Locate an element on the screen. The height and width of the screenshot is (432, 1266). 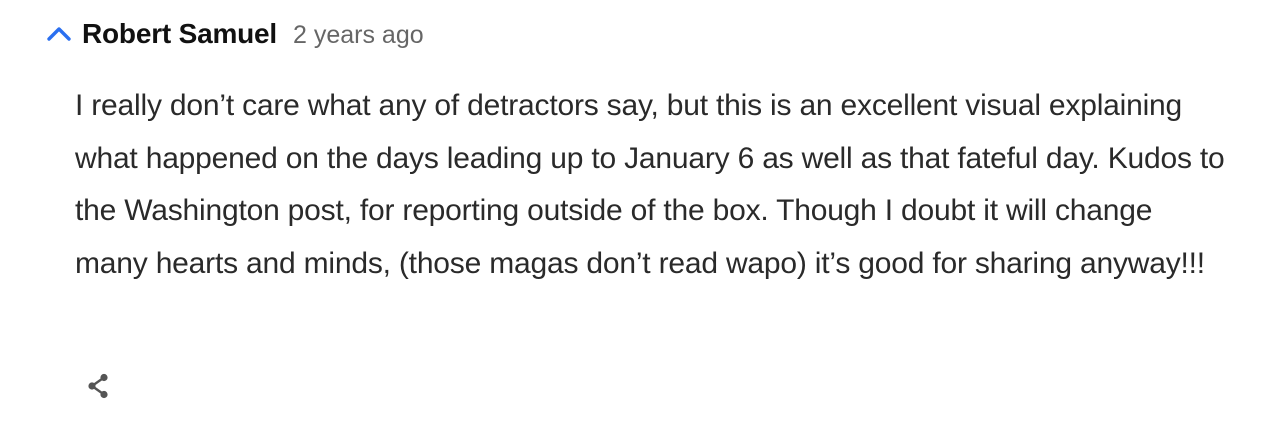
comment-header: Robert Samuel 2 years ago is located at coordinates (234, 34).